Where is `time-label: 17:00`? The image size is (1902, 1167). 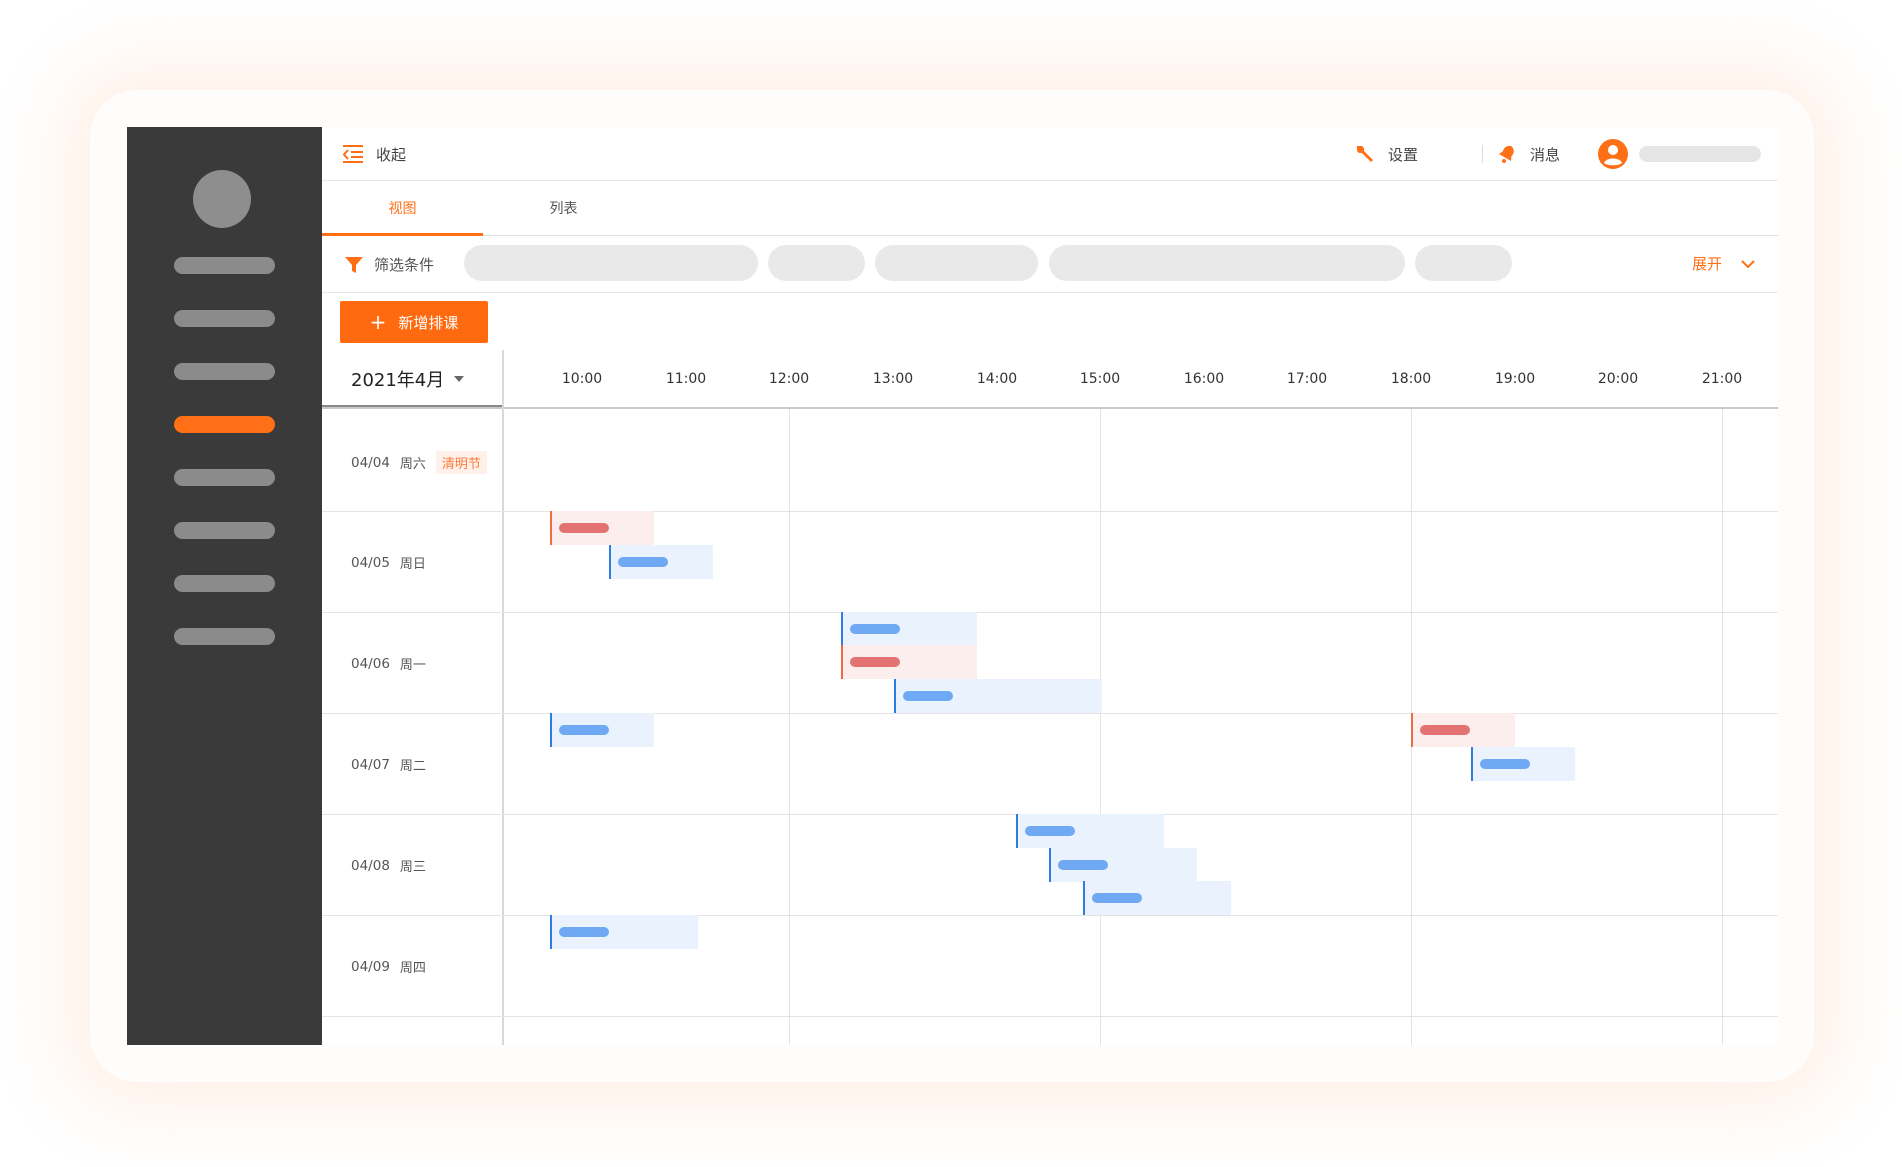
time-label: 17:00 is located at coordinates (1307, 379).